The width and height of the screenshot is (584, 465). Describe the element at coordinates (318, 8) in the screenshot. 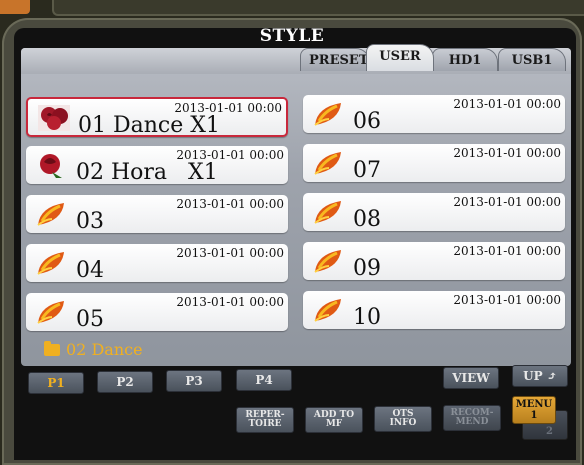

I see `top-strip` at that location.